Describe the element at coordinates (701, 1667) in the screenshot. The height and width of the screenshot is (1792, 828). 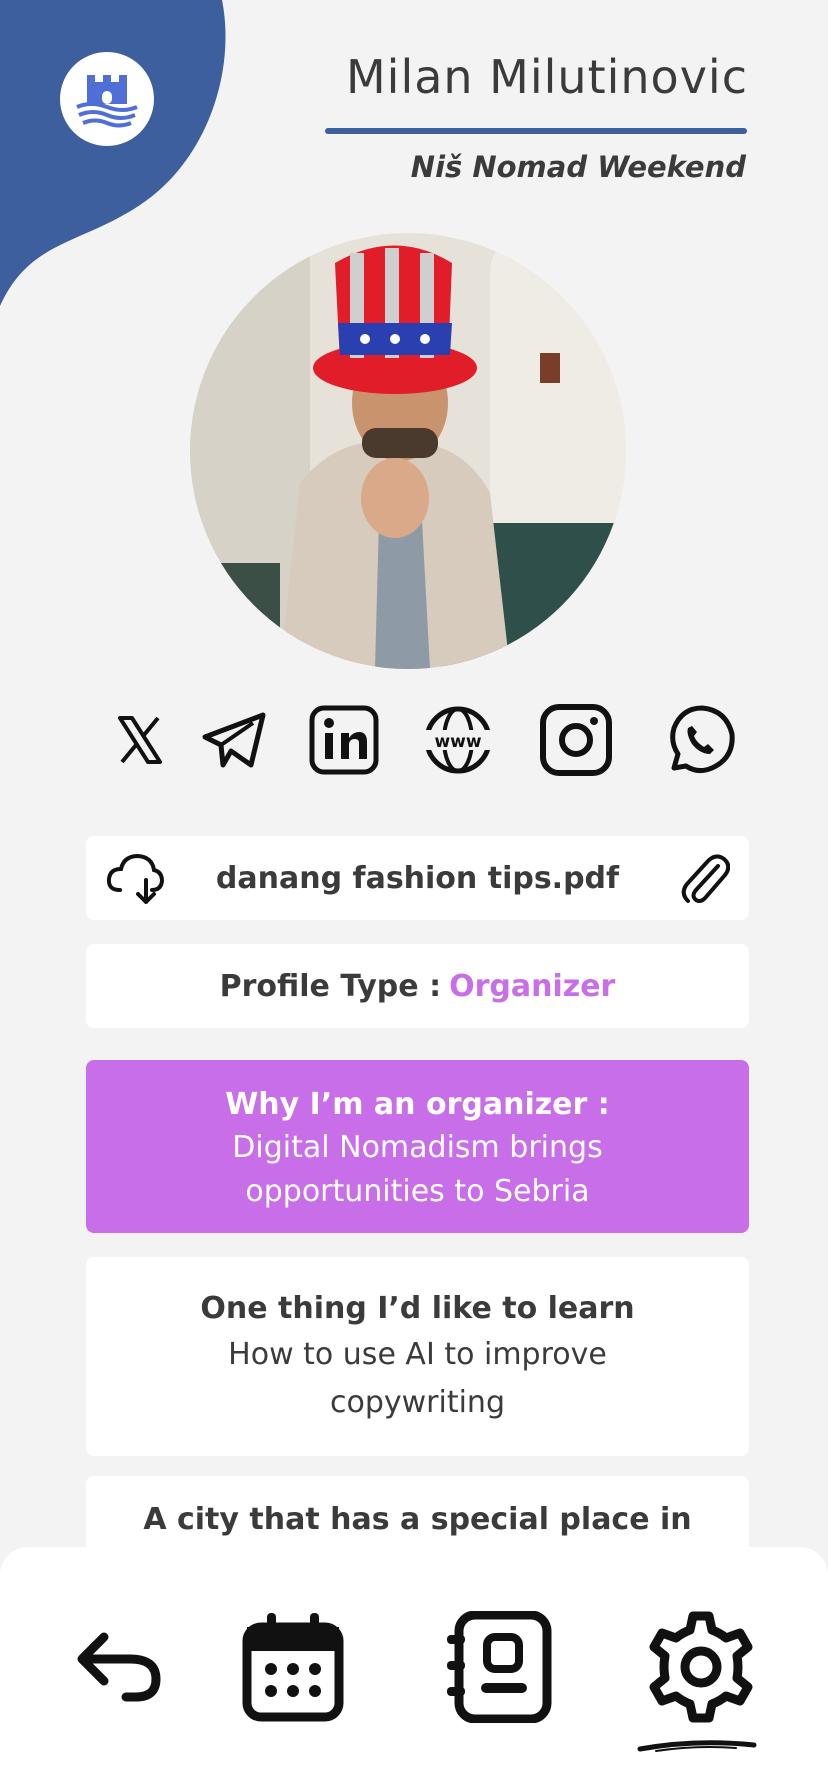
I see `settings-gear-icon` at that location.